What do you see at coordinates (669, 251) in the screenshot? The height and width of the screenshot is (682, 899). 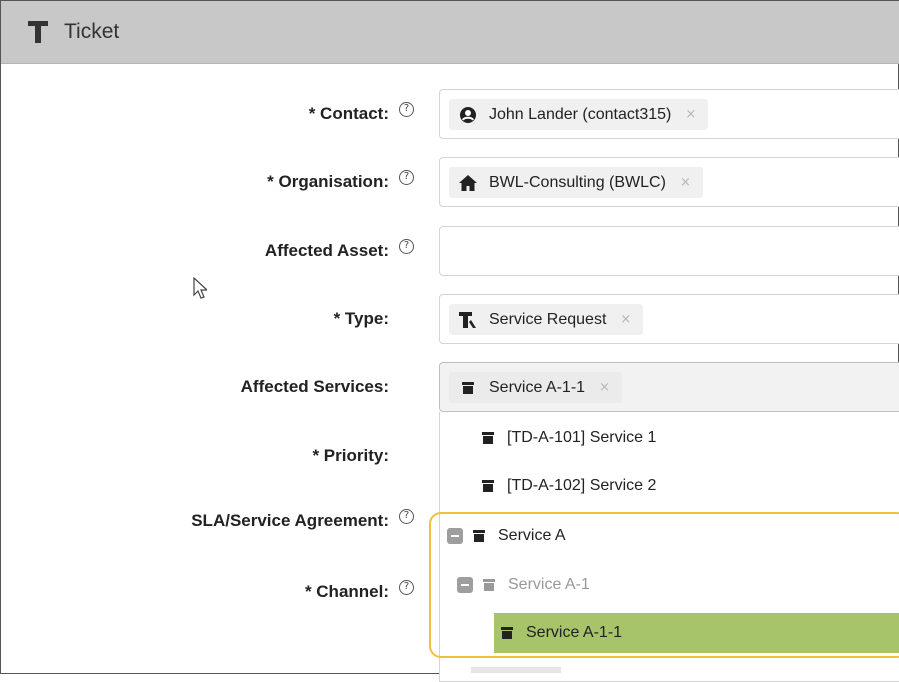 I see `affected-asset-field` at bounding box center [669, 251].